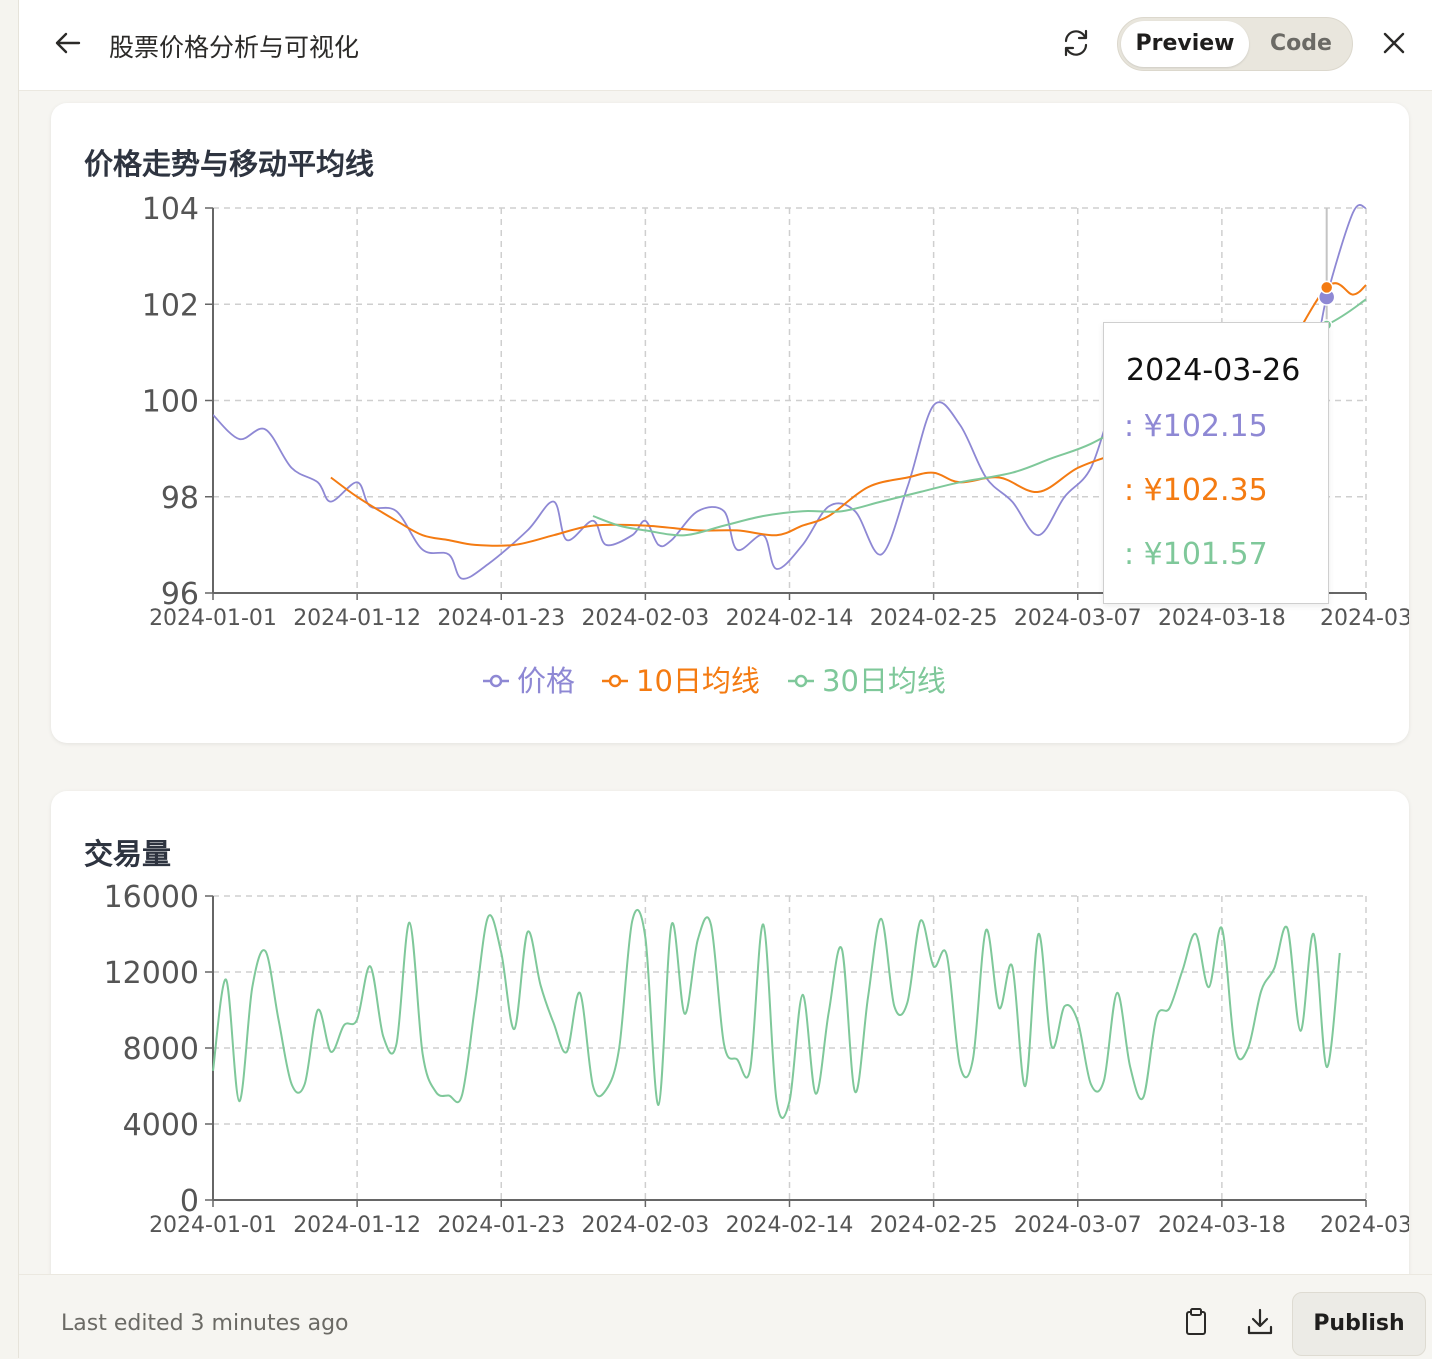 This screenshot has width=1432, height=1359. I want to click on legend-item: 10日均线, so click(681, 681).